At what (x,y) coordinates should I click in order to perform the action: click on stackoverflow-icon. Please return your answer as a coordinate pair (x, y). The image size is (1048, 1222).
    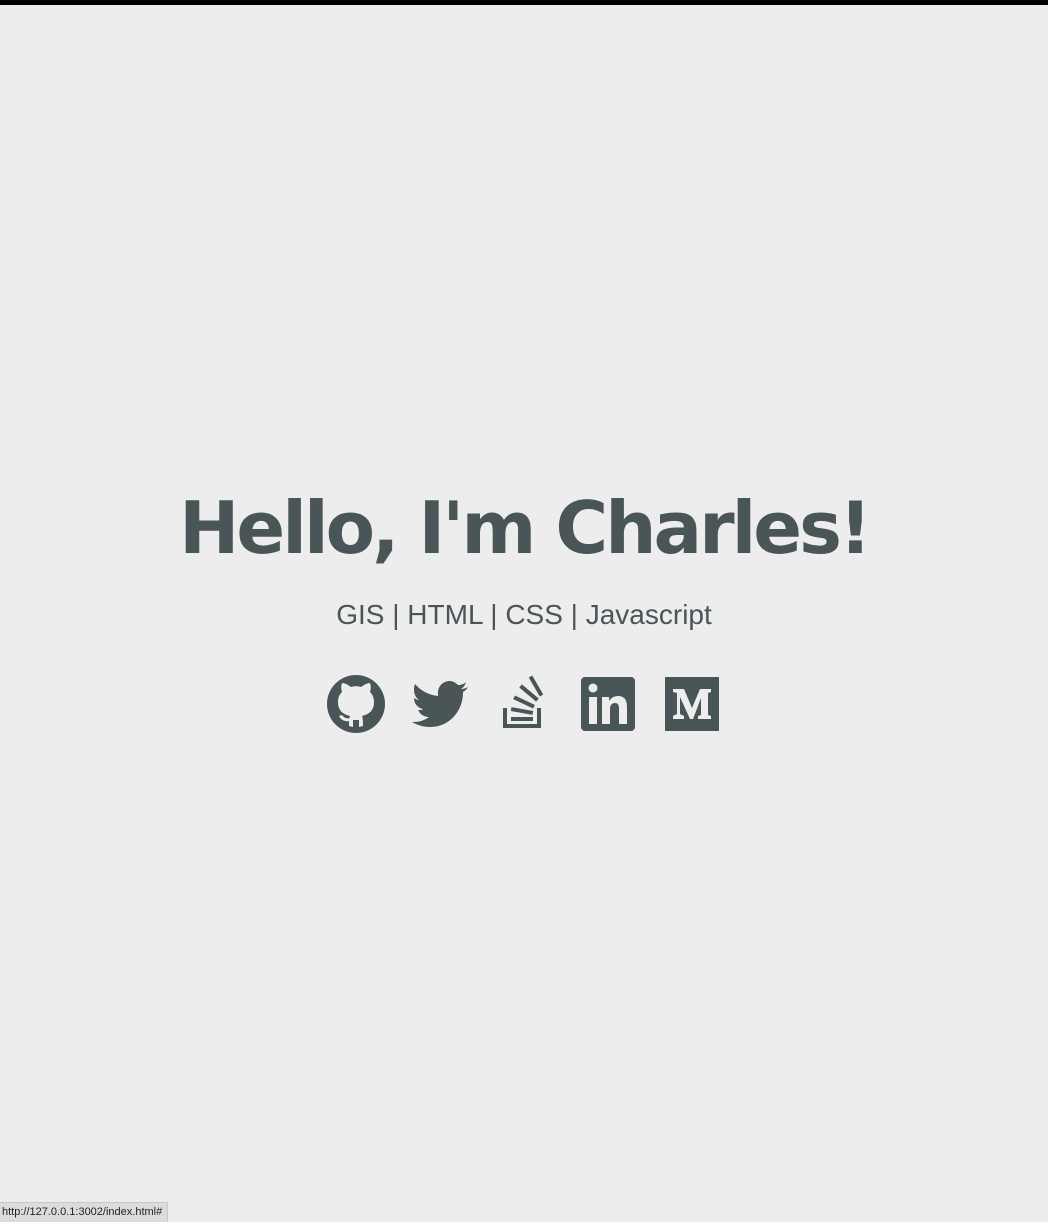
    Looking at the image, I should click on (523, 701).